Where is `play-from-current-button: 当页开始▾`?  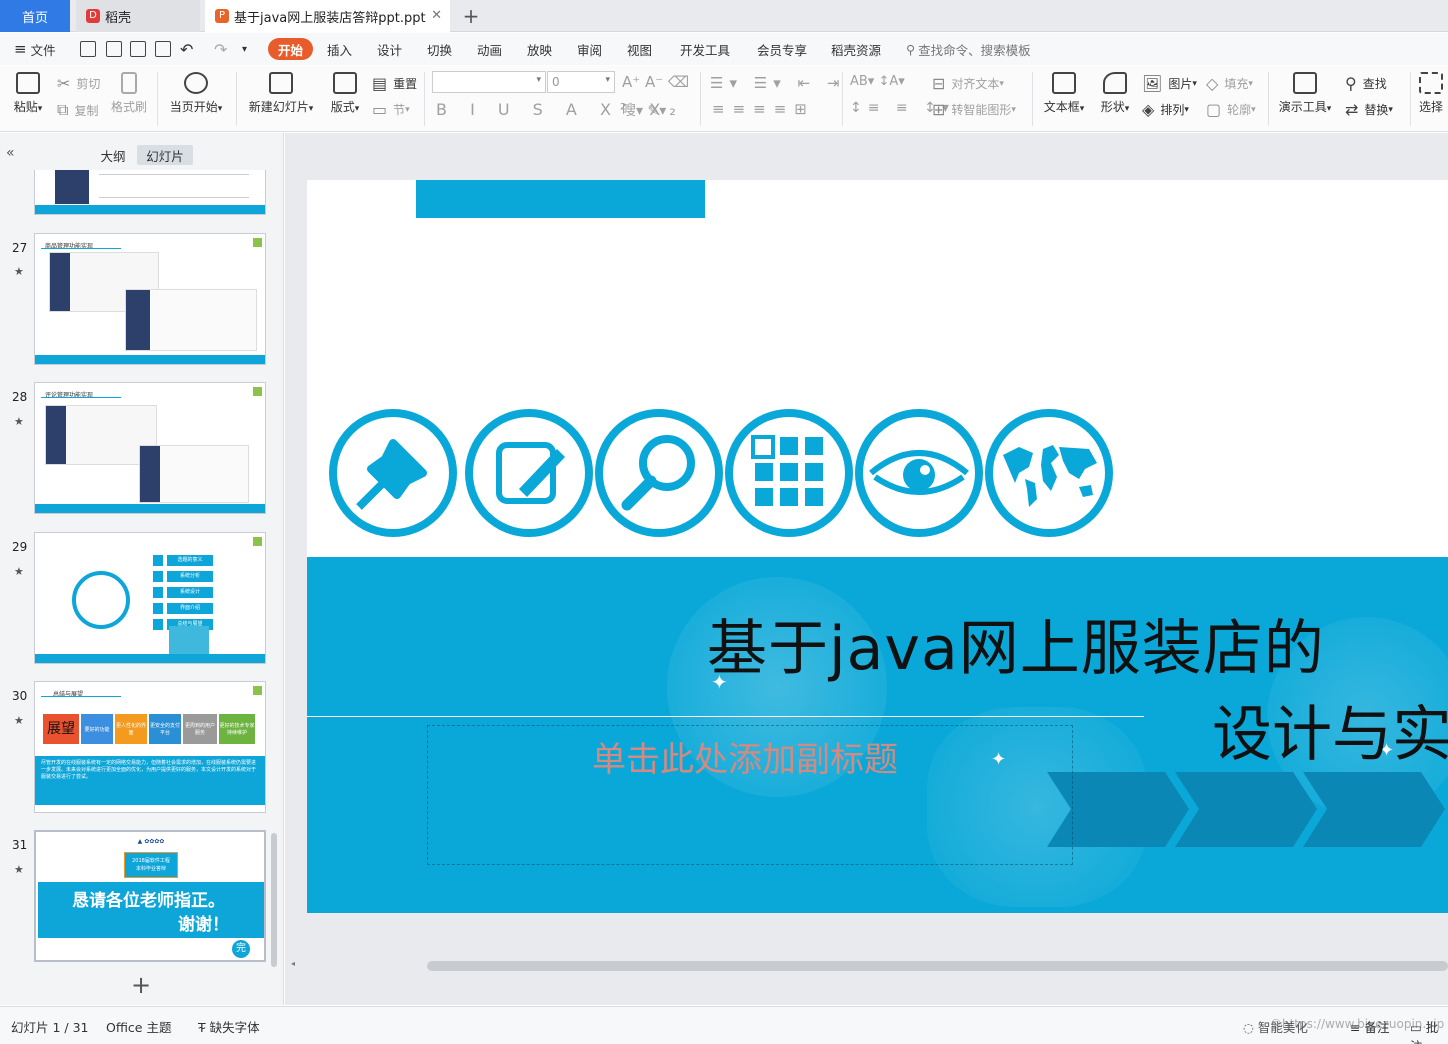
play-from-current-button: 当页开始▾ is located at coordinates (196, 93).